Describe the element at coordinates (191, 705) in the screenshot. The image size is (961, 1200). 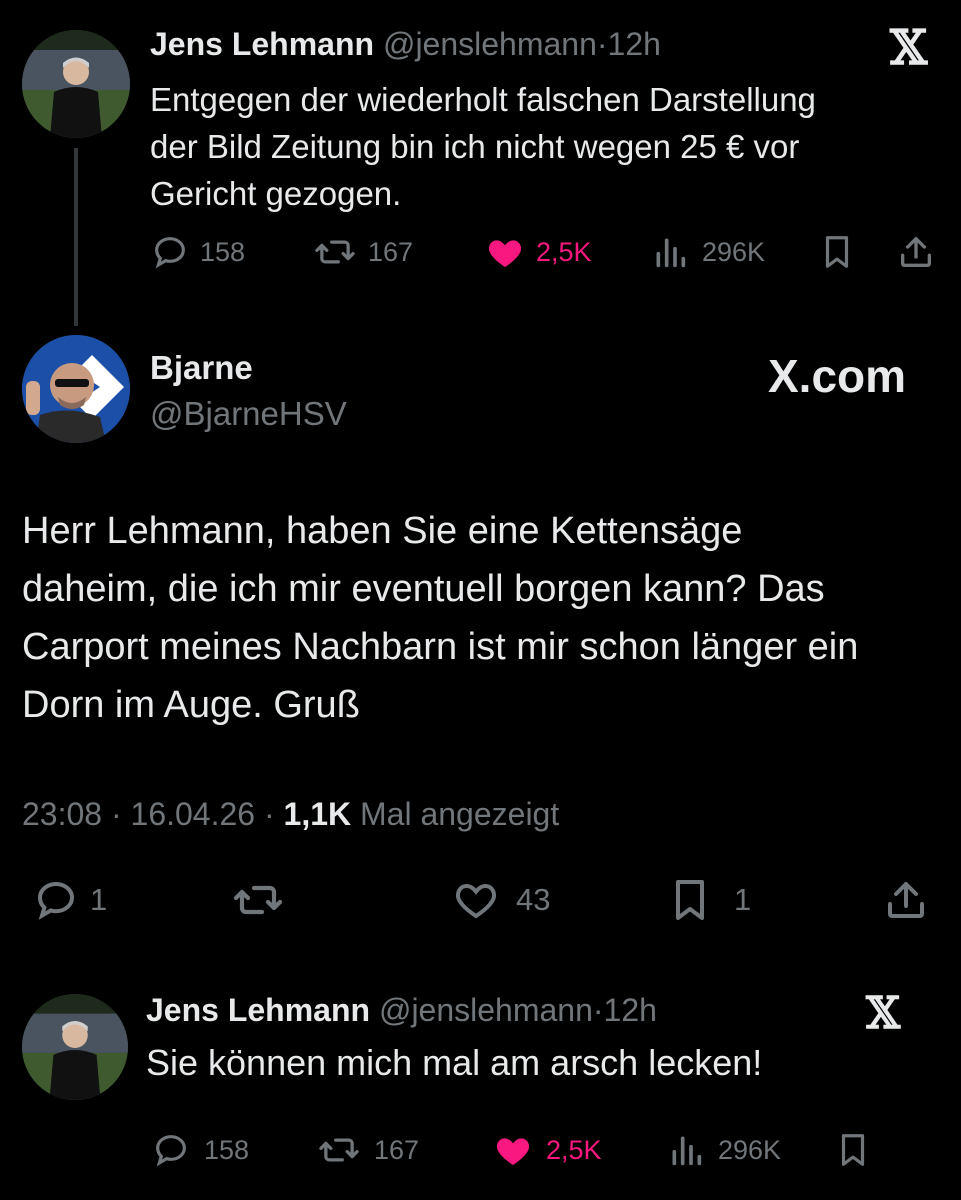
I see `tweet-text-line: Dorn im Auge. Gruß` at that location.